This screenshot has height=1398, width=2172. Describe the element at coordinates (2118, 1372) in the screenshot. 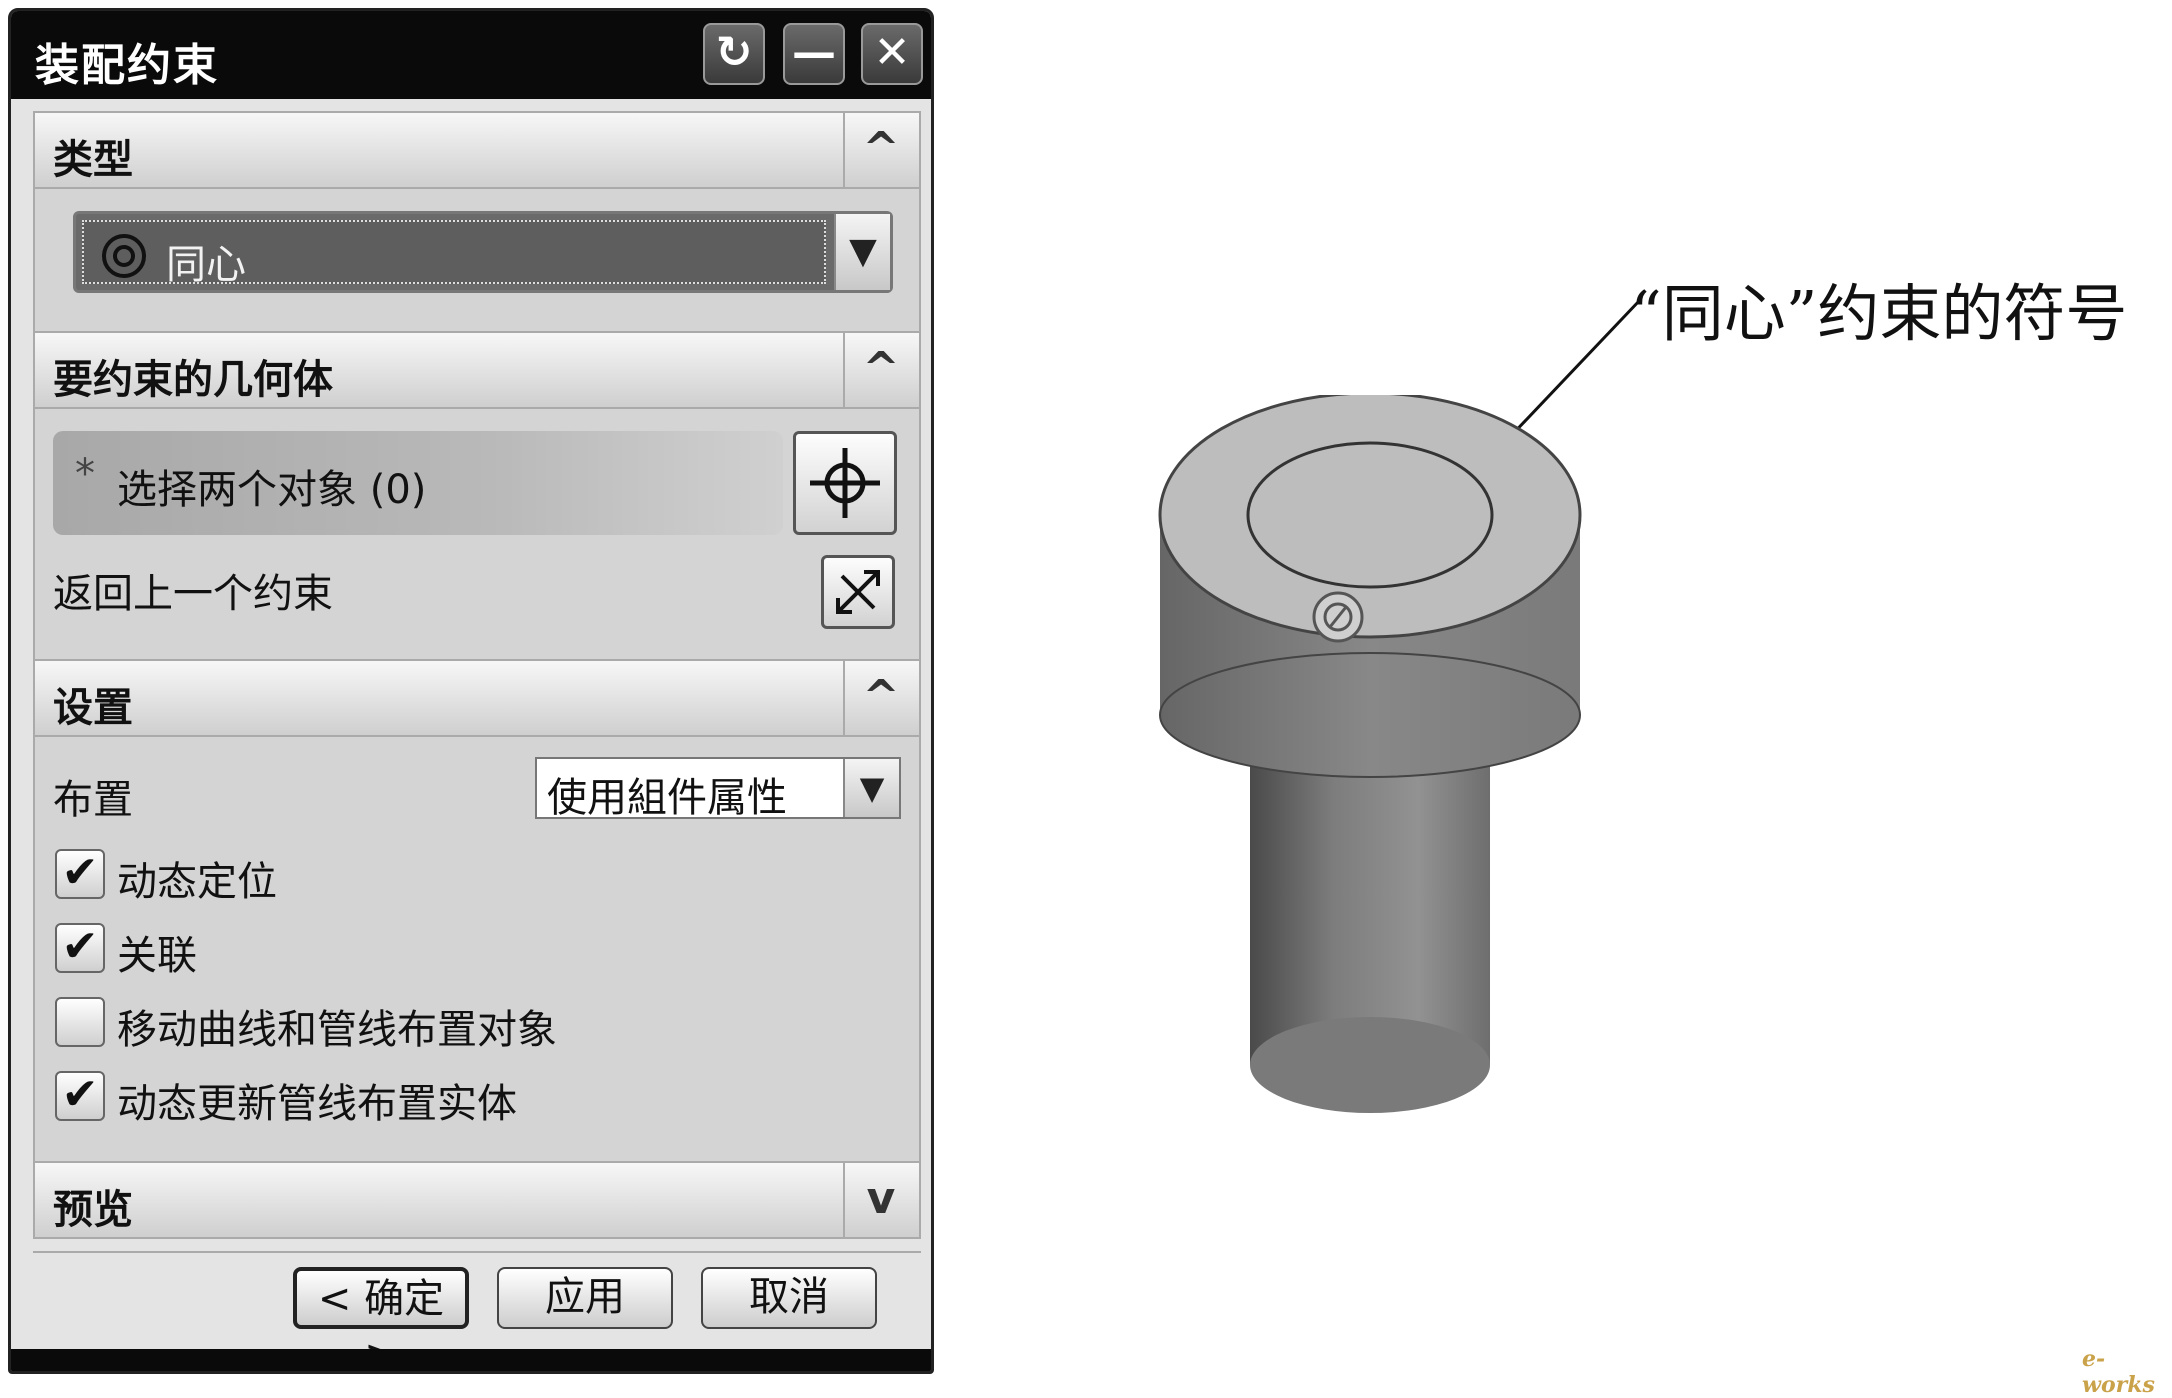

I see `e-works-watermark: e-works` at that location.